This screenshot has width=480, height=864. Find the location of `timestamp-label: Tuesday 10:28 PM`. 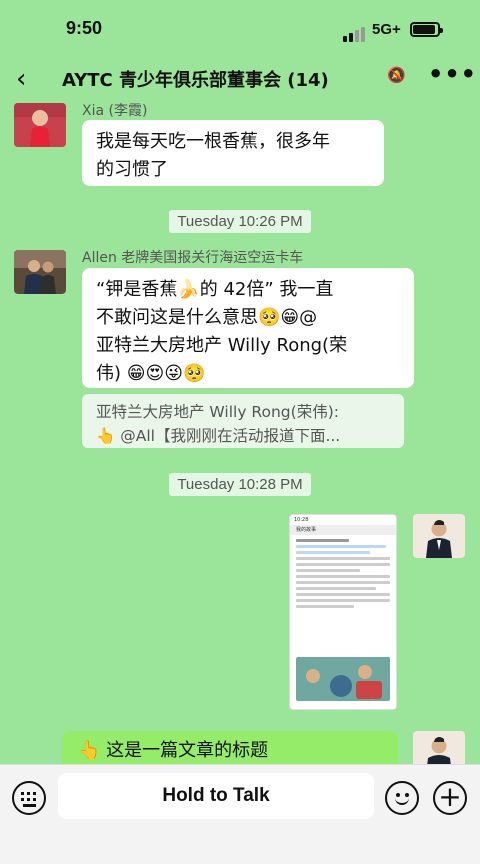

timestamp-label: Tuesday 10:28 PM is located at coordinates (240, 484).